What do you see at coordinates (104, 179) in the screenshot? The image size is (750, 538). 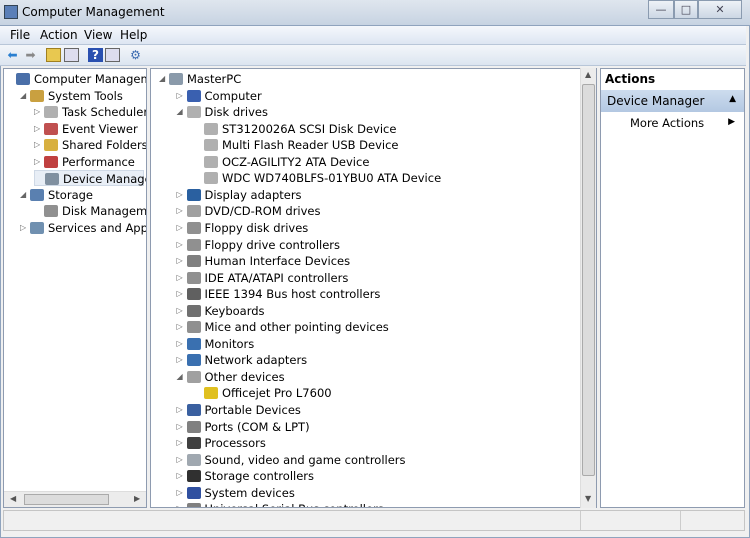 I see `tree-item-label: Device Manager` at bounding box center [104, 179].